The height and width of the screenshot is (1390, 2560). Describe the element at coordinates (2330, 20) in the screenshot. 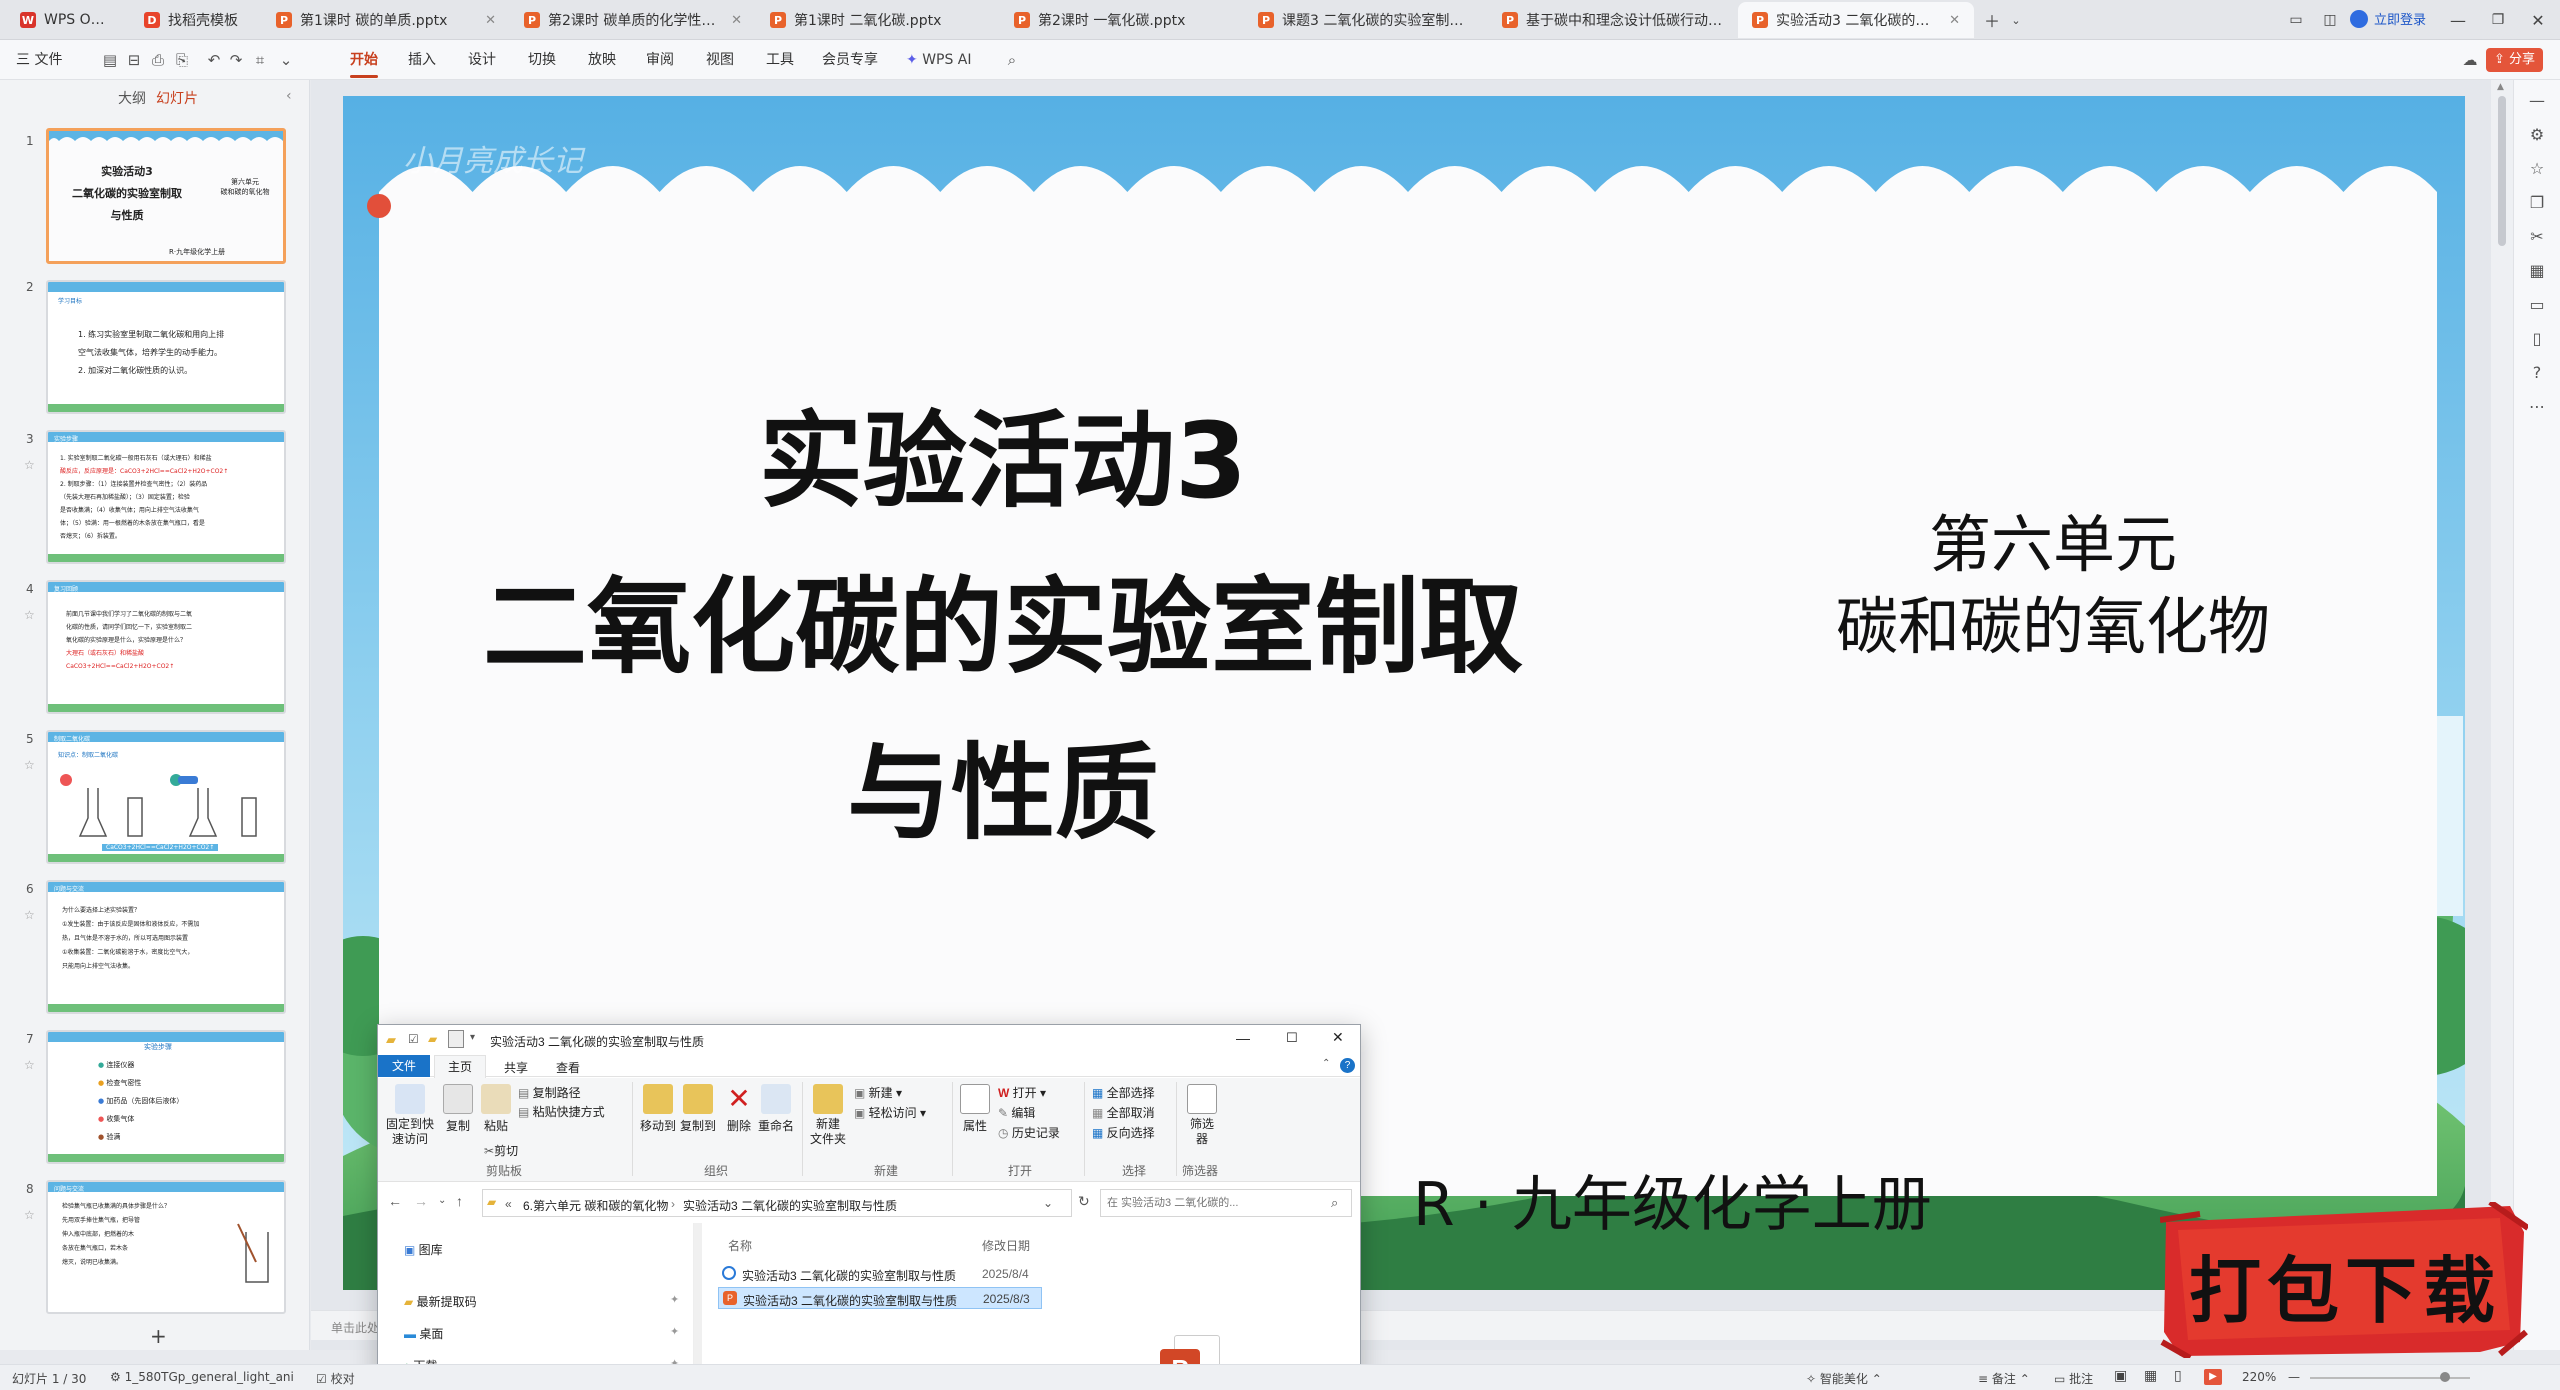

I see `clipboard-icon: ◫` at that location.